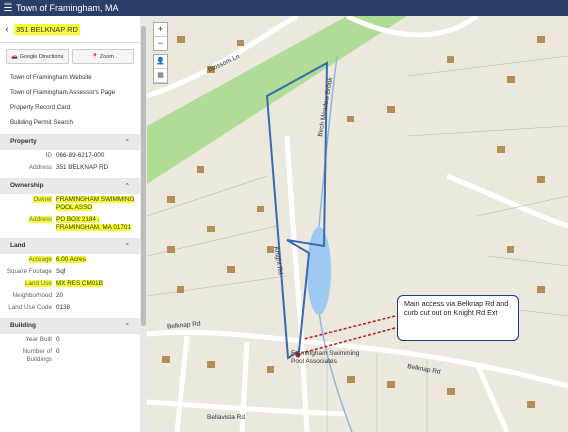 Image resolution: width=568 pixels, height=432 pixels. I want to click on acreage-row: Acreage 6.00 Acres, so click(70, 260).